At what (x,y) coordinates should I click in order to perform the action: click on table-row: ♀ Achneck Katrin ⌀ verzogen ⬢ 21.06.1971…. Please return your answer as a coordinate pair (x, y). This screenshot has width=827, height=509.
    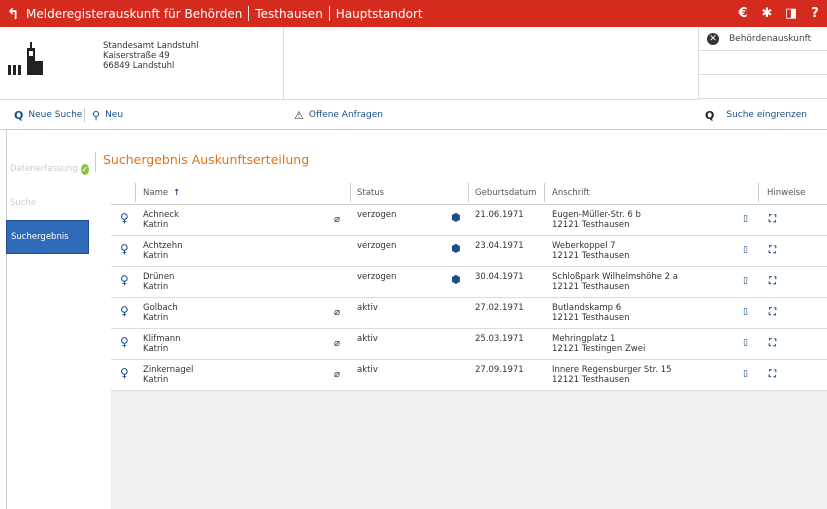
    Looking at the image, I should click on (469, 220).